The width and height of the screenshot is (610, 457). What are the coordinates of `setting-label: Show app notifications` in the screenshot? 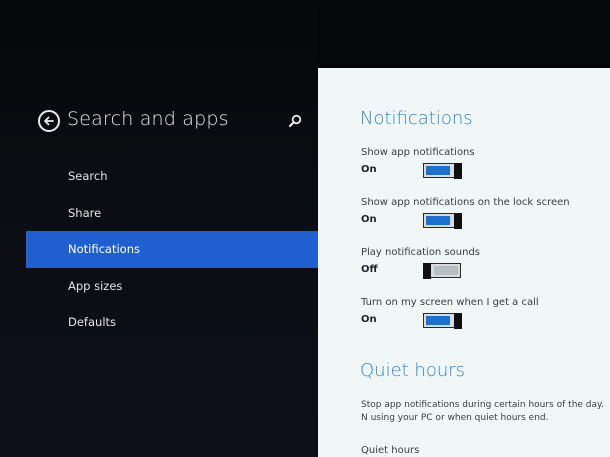 It's located at (418, 152).